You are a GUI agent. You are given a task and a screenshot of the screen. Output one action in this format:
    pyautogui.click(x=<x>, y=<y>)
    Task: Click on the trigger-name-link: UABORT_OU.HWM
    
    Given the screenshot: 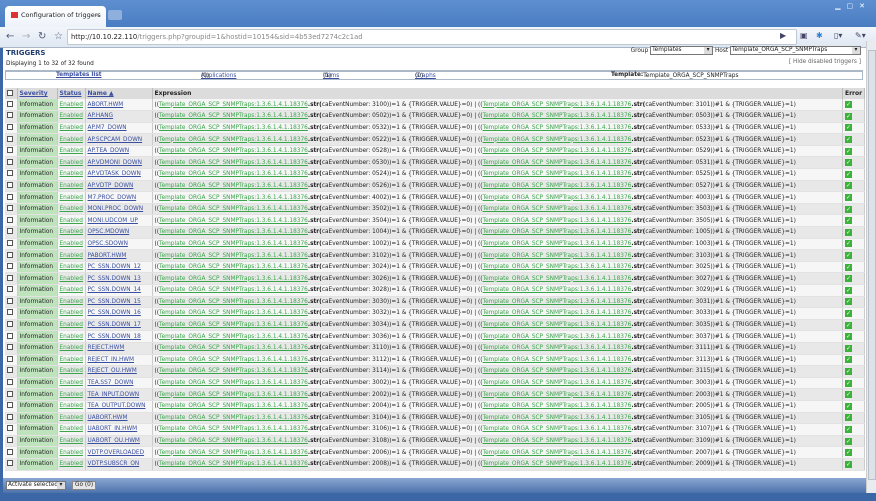 What is the action you would take?
    pyautogui.click(x=114, y=441)
    